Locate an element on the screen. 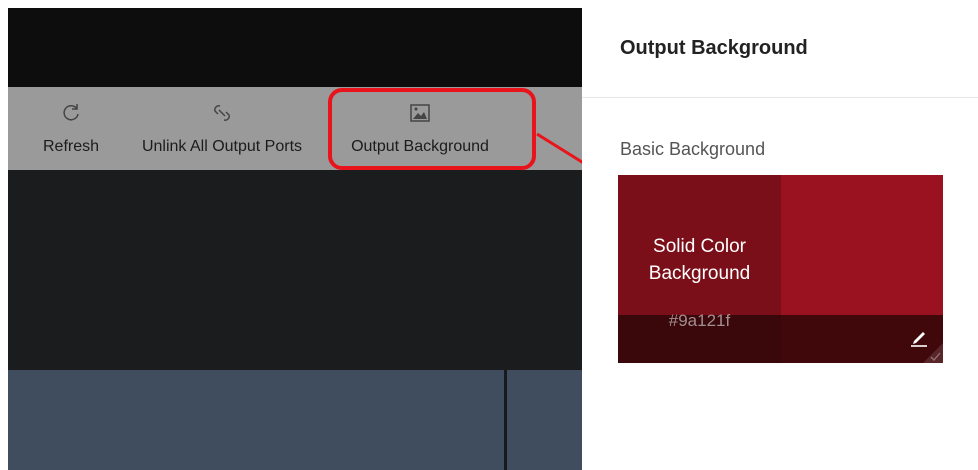 This screenshot has height=470, width=978. unlink-all-button: Unlink All Output Ports is located at coordinates (222, 128).